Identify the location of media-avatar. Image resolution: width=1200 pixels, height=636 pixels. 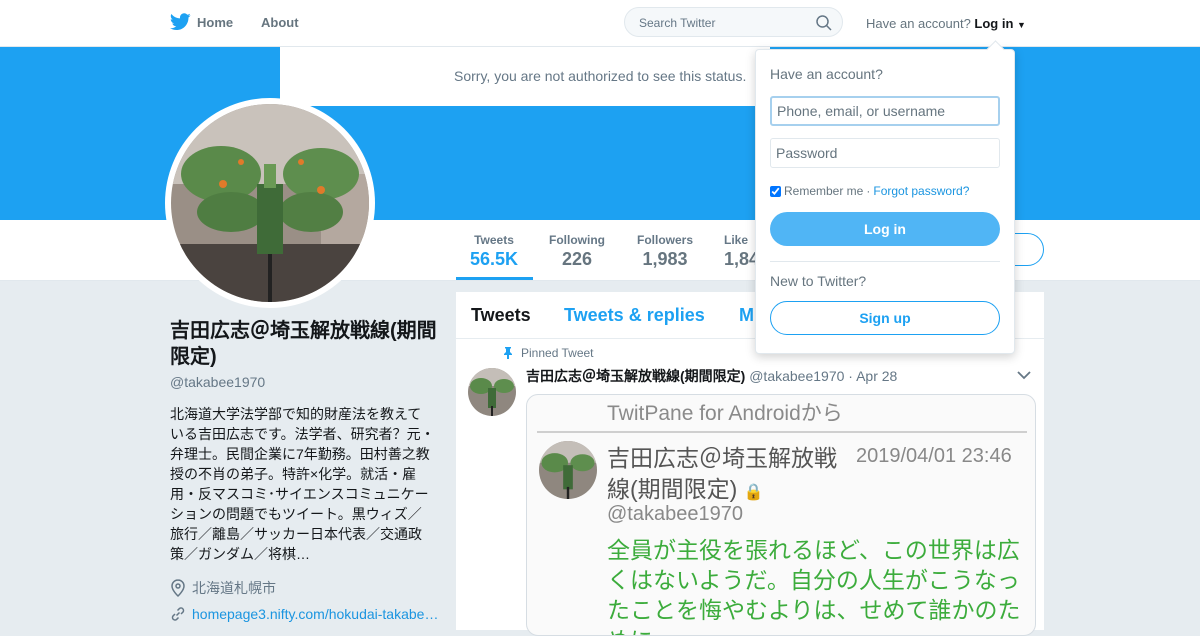
(568, 470).